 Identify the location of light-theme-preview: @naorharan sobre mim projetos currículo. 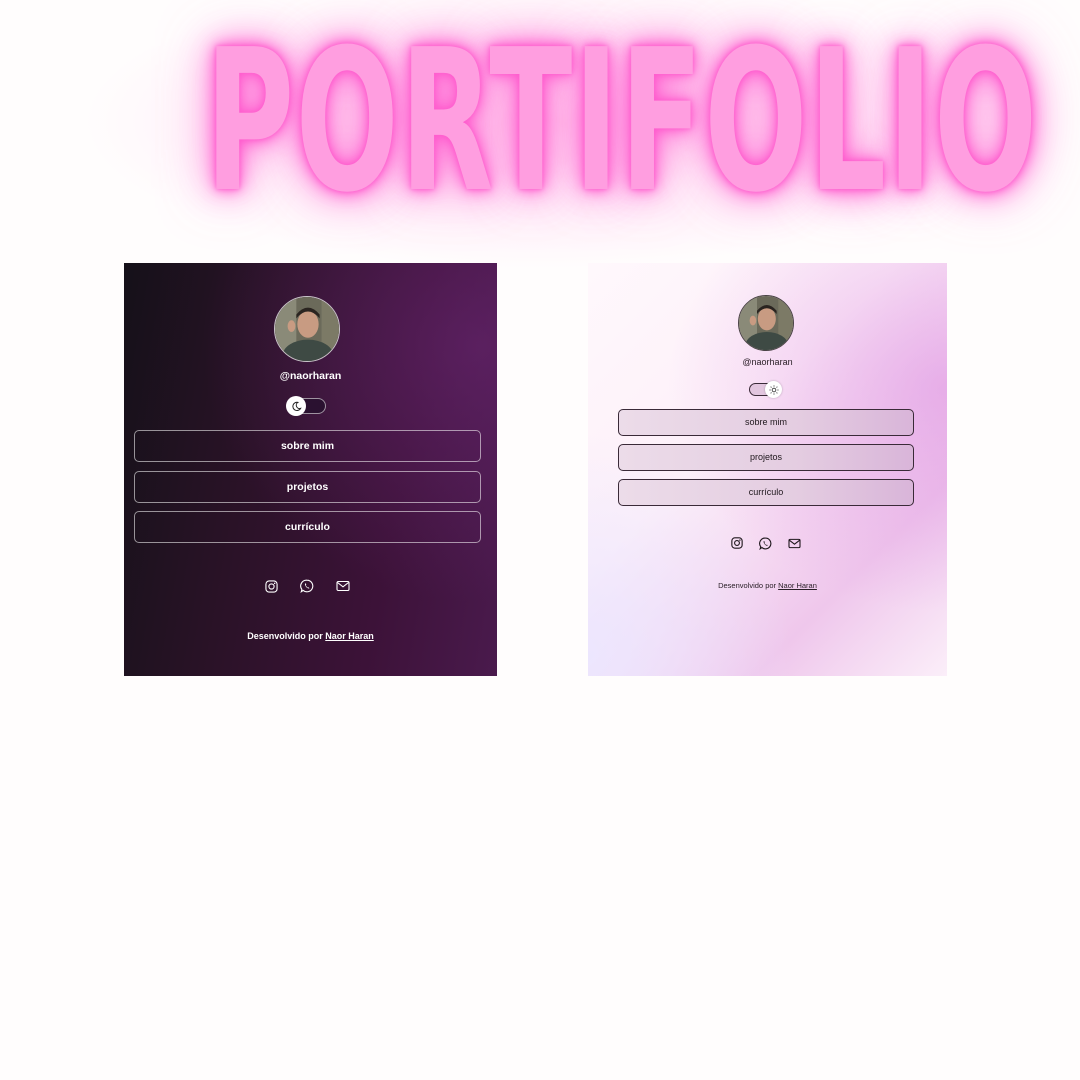
(767, 469).